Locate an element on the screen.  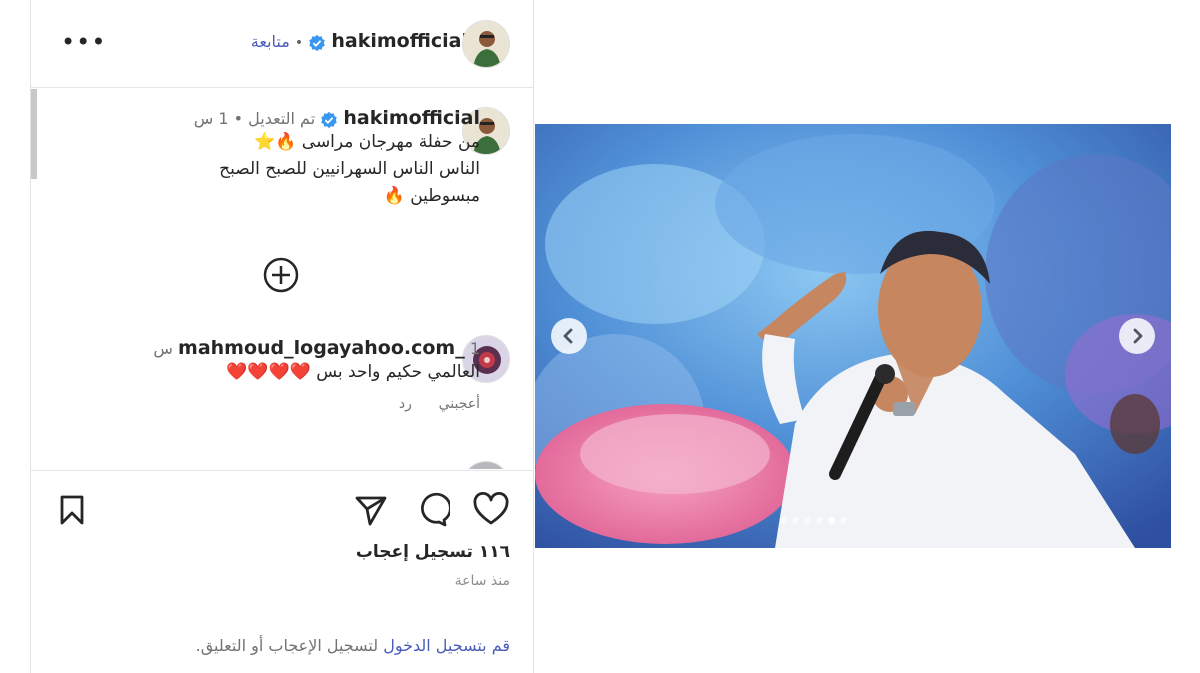
load-more-comments-icon is located at coordinates (281, 275).